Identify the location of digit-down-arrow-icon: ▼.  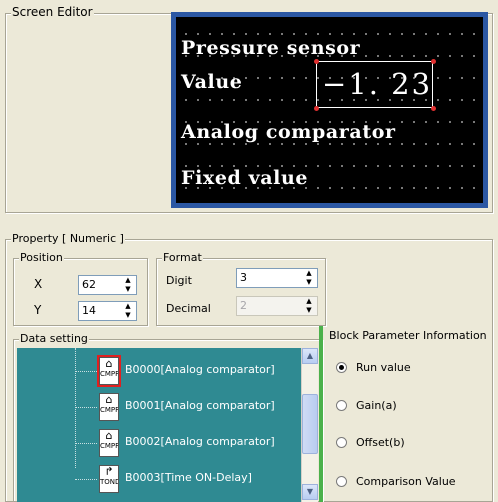
(309, 282).